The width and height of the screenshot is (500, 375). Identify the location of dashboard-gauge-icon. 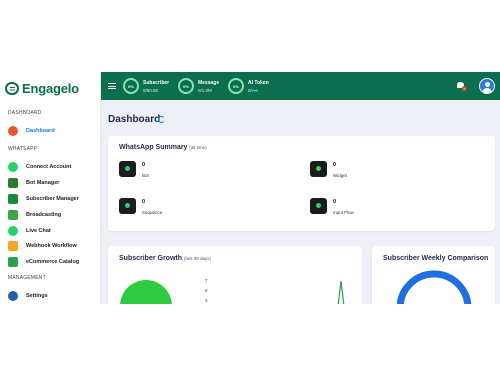
(13, 131).